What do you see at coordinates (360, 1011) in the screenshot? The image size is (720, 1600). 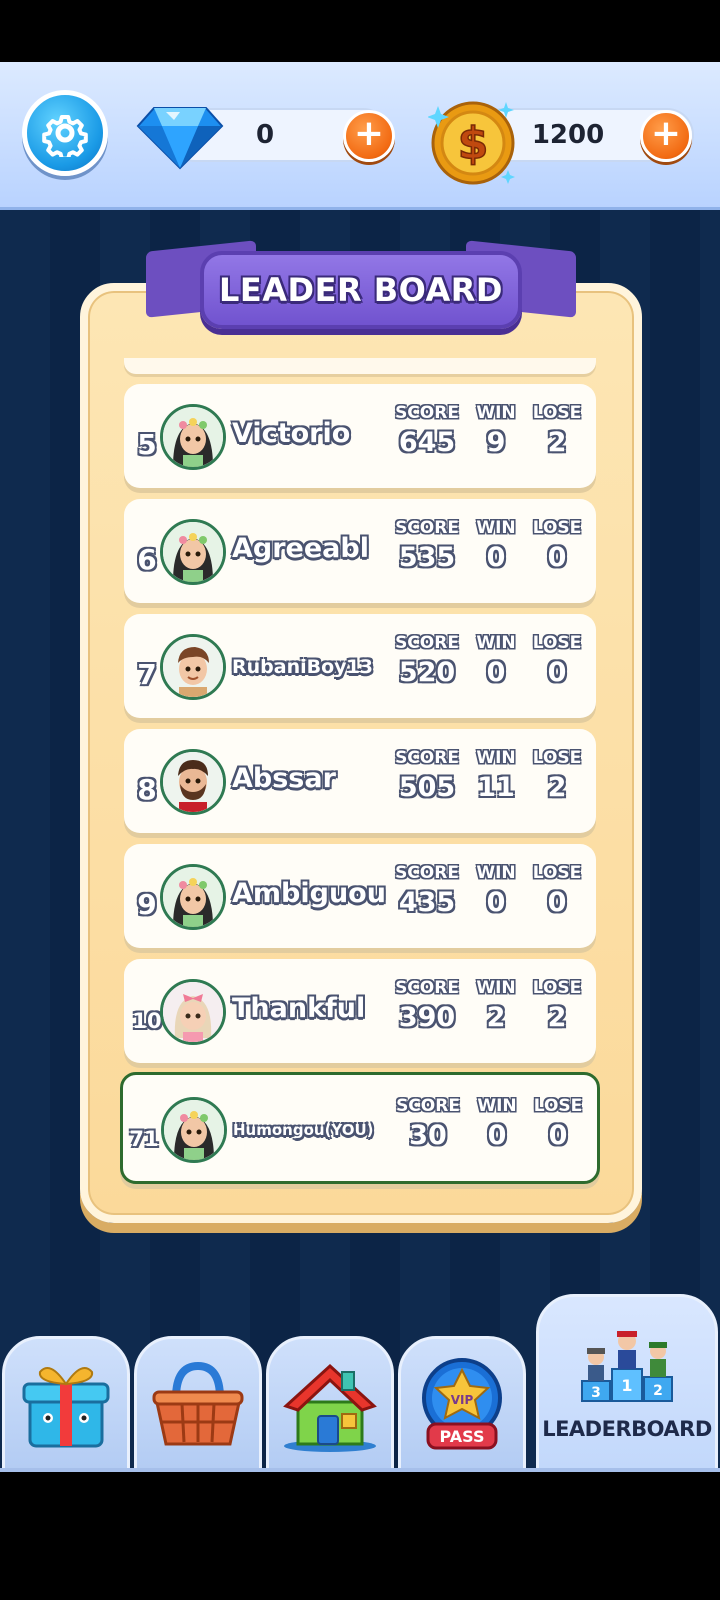 I see `leaderboard-row: 10 Thankful SCORE 390 WIN 2 LOSE 2` at bounding box center [360, 1011].